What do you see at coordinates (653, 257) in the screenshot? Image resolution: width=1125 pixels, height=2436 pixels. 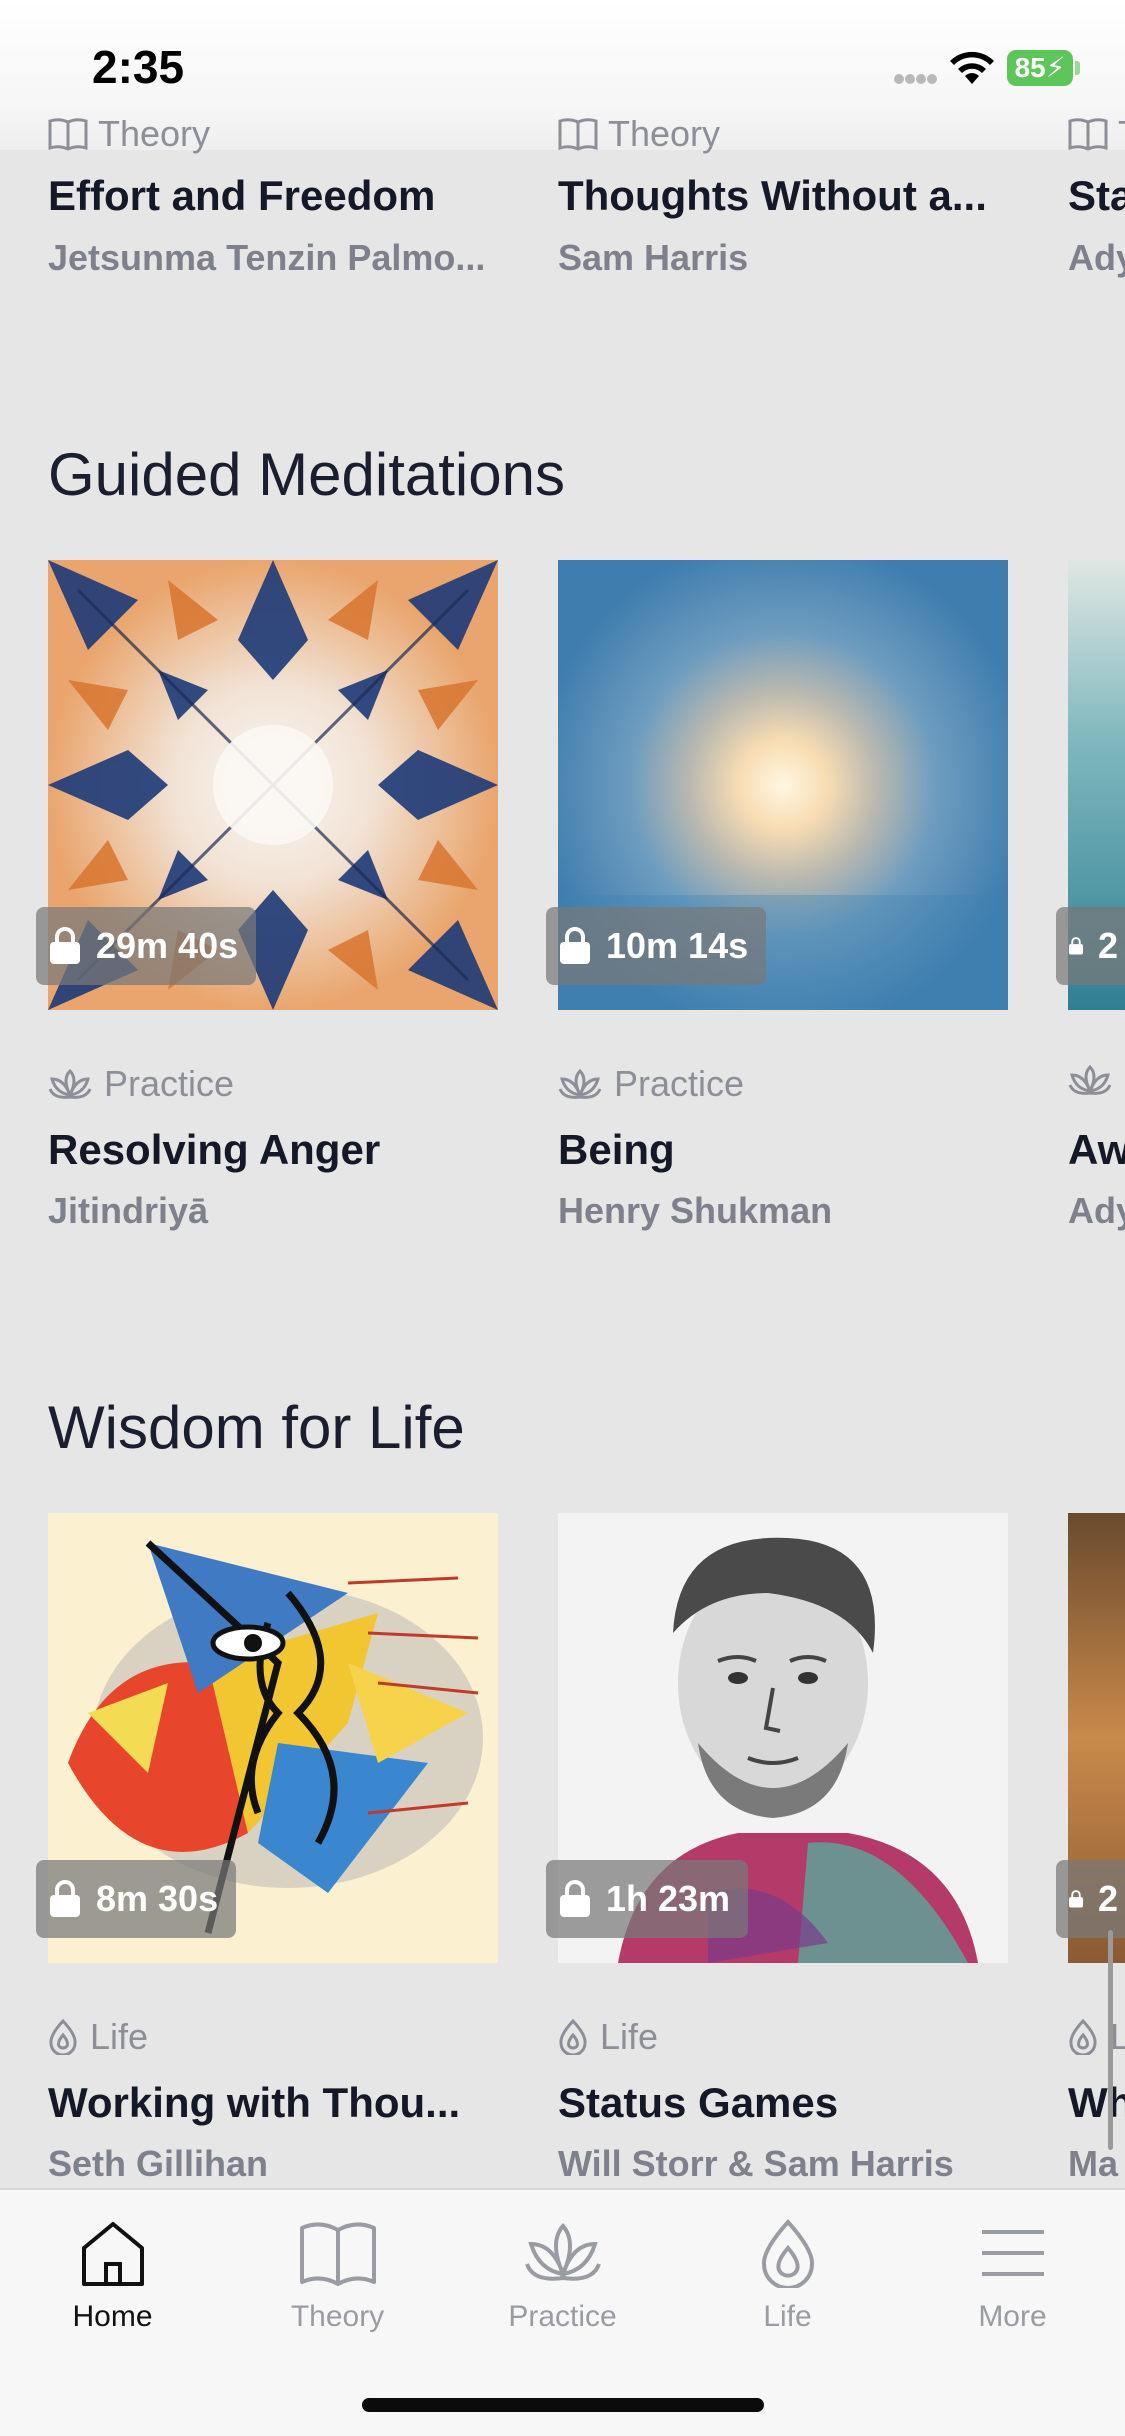 I see `card-author: Sam Harris` at bounding box center [653, 257].